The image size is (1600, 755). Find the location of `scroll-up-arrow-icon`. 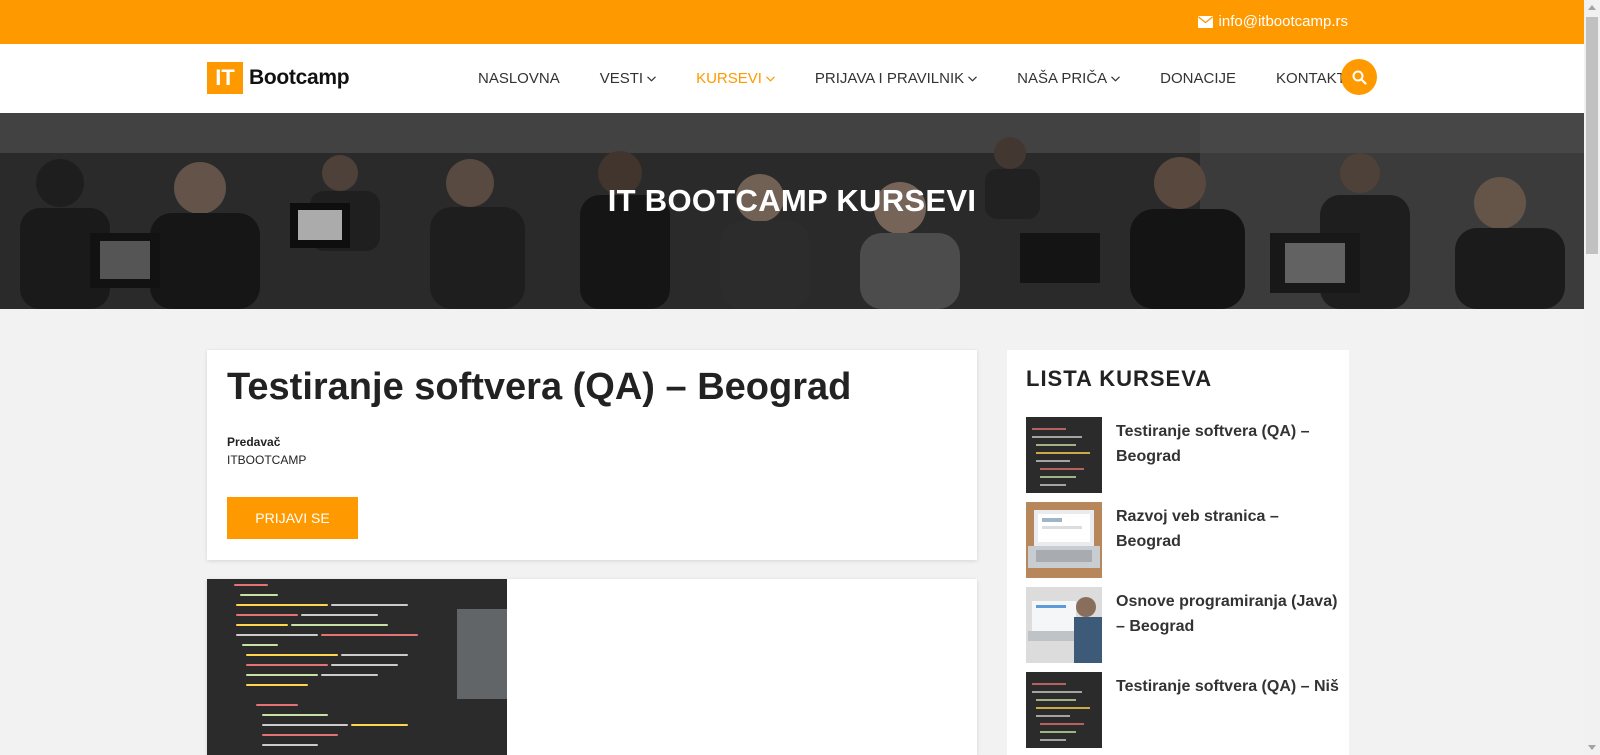

scroll-up-arrow-icon is located at coordinates (1592, 7).